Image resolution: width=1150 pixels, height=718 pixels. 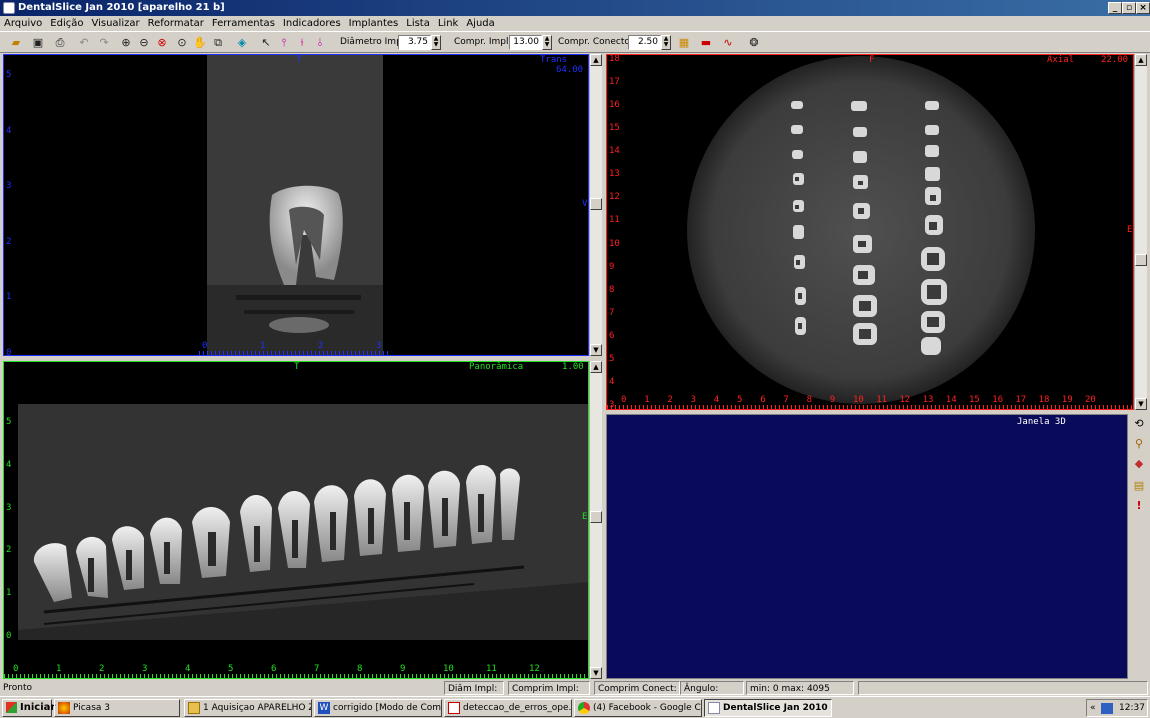 I want to click on task-picasa: Picasa 3, so click(x=117, y=708).